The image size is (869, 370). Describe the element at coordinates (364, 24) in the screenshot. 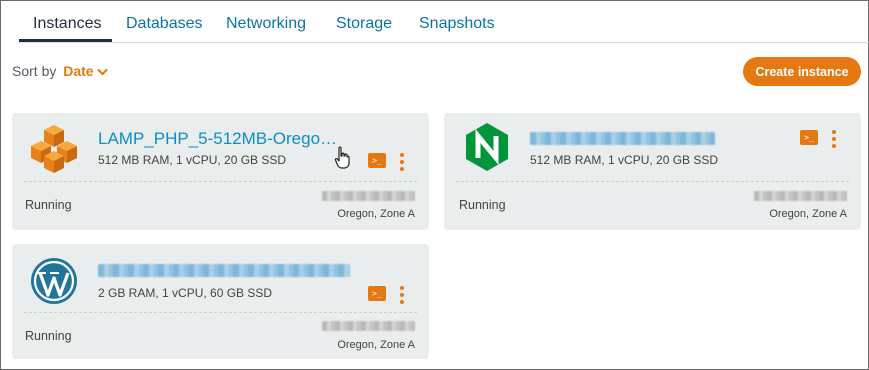

I see `tab-storage: Storage` at that location.